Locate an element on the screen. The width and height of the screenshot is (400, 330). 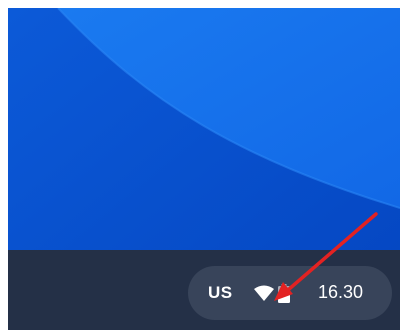
status-tray: US 16.30 is located at coordinates (290, 293).